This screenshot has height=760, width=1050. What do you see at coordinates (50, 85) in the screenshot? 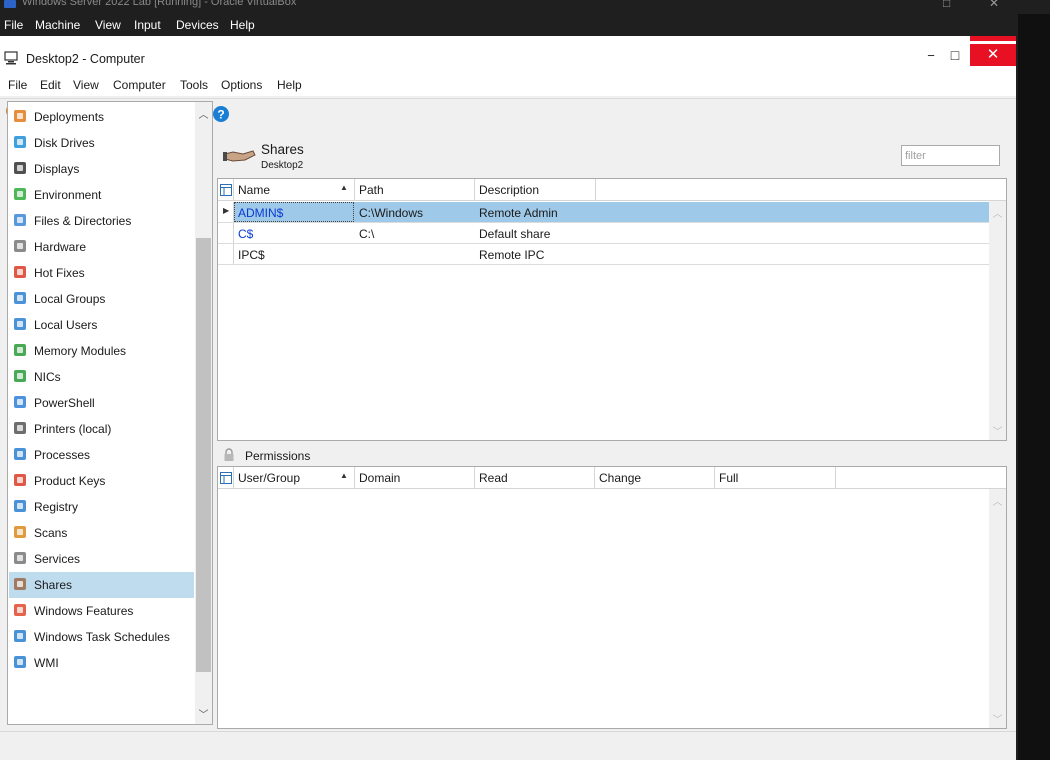
I see `menu-edit: Edit` at bounding box center [50, 85].